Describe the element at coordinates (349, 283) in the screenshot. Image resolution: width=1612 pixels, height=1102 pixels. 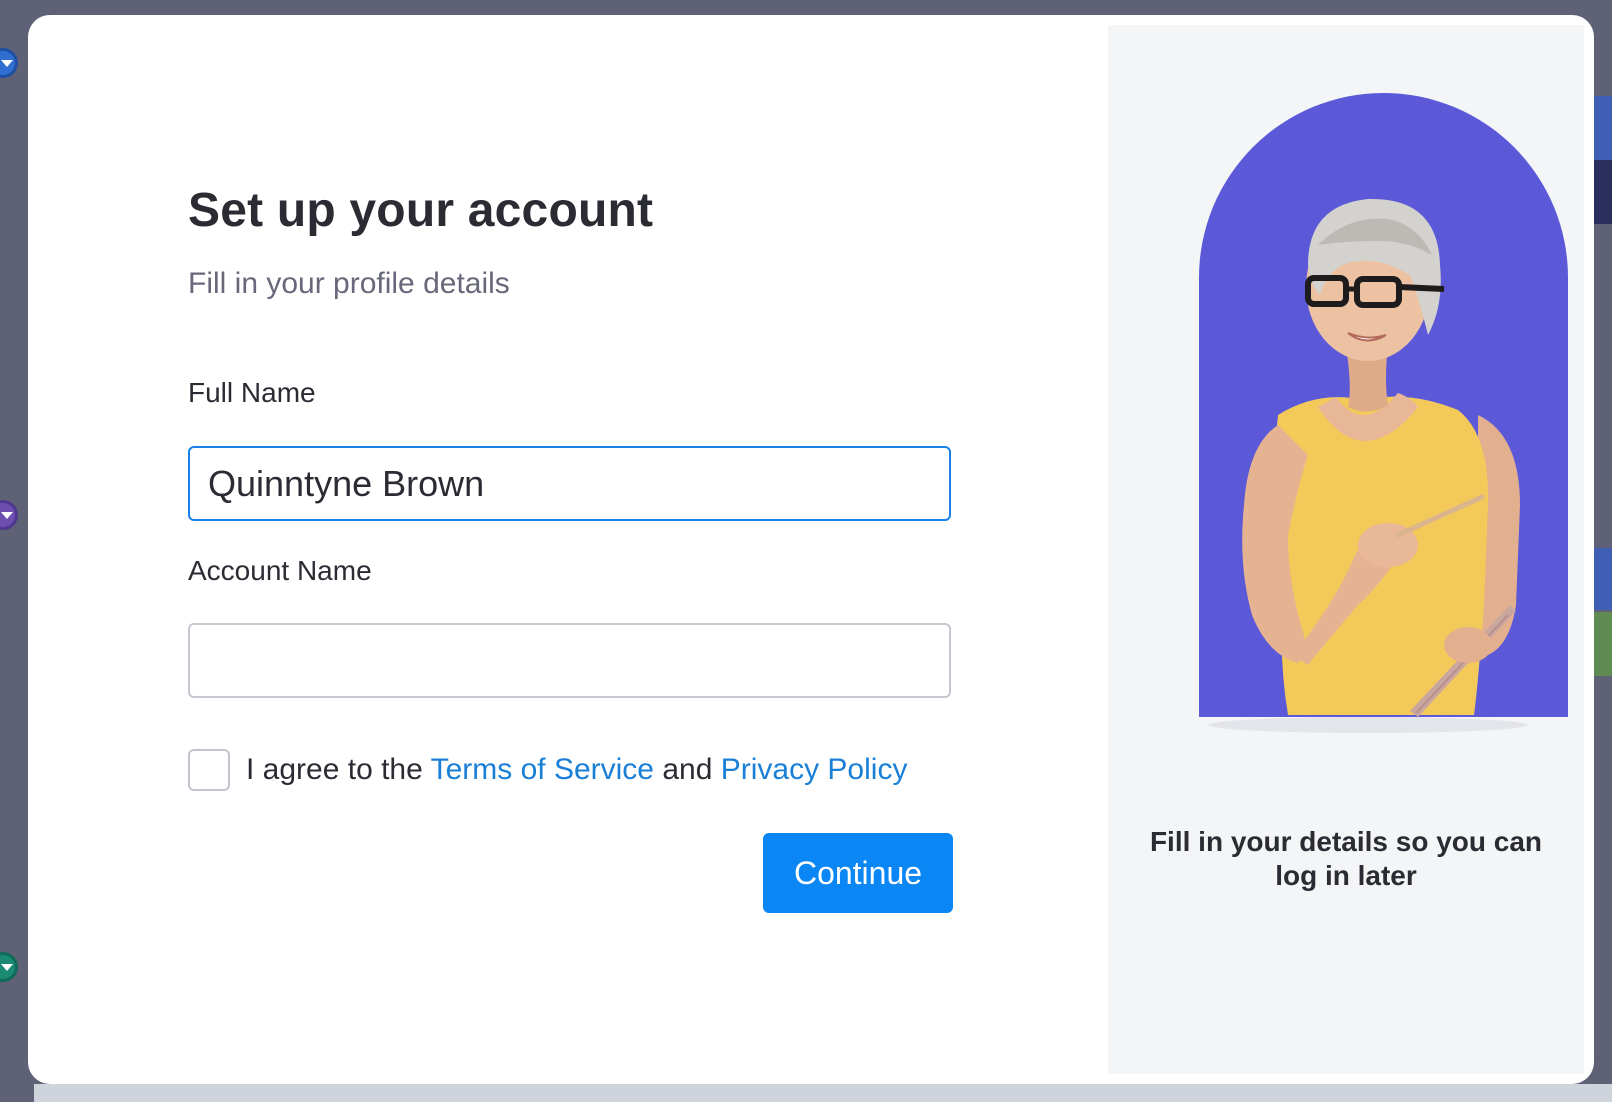
I see `page-subtitle: Fill in your profile details` at that location.